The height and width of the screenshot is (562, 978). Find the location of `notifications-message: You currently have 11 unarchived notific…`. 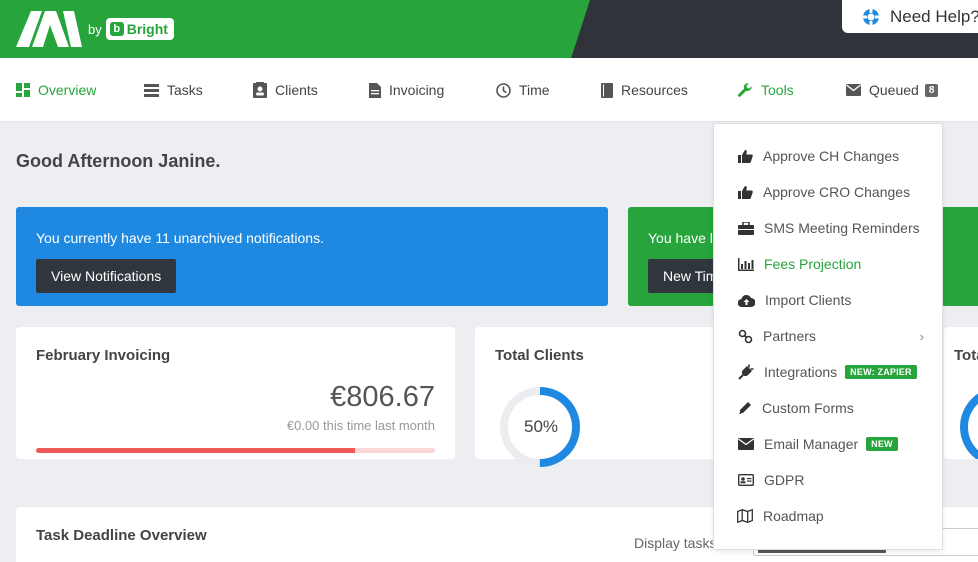

notifications-message: You currently have 11 unarchived notific… is located at coordinates (180, 238).